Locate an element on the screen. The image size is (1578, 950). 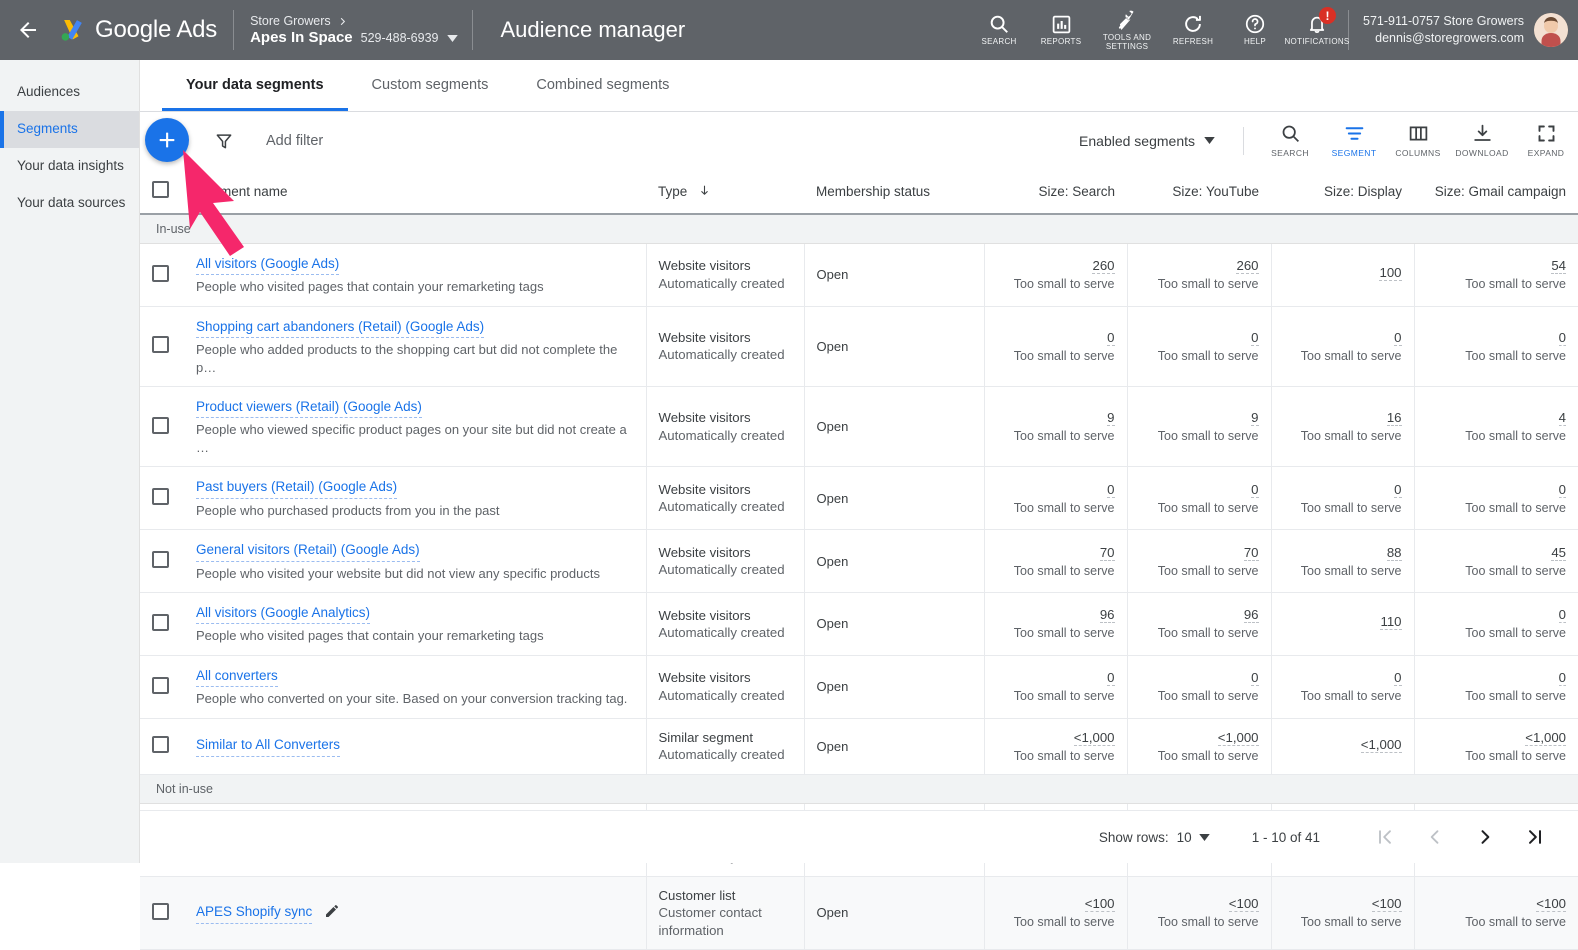
toolbar-segment-button: SEGMENT is located at coordinates (1354, 140).